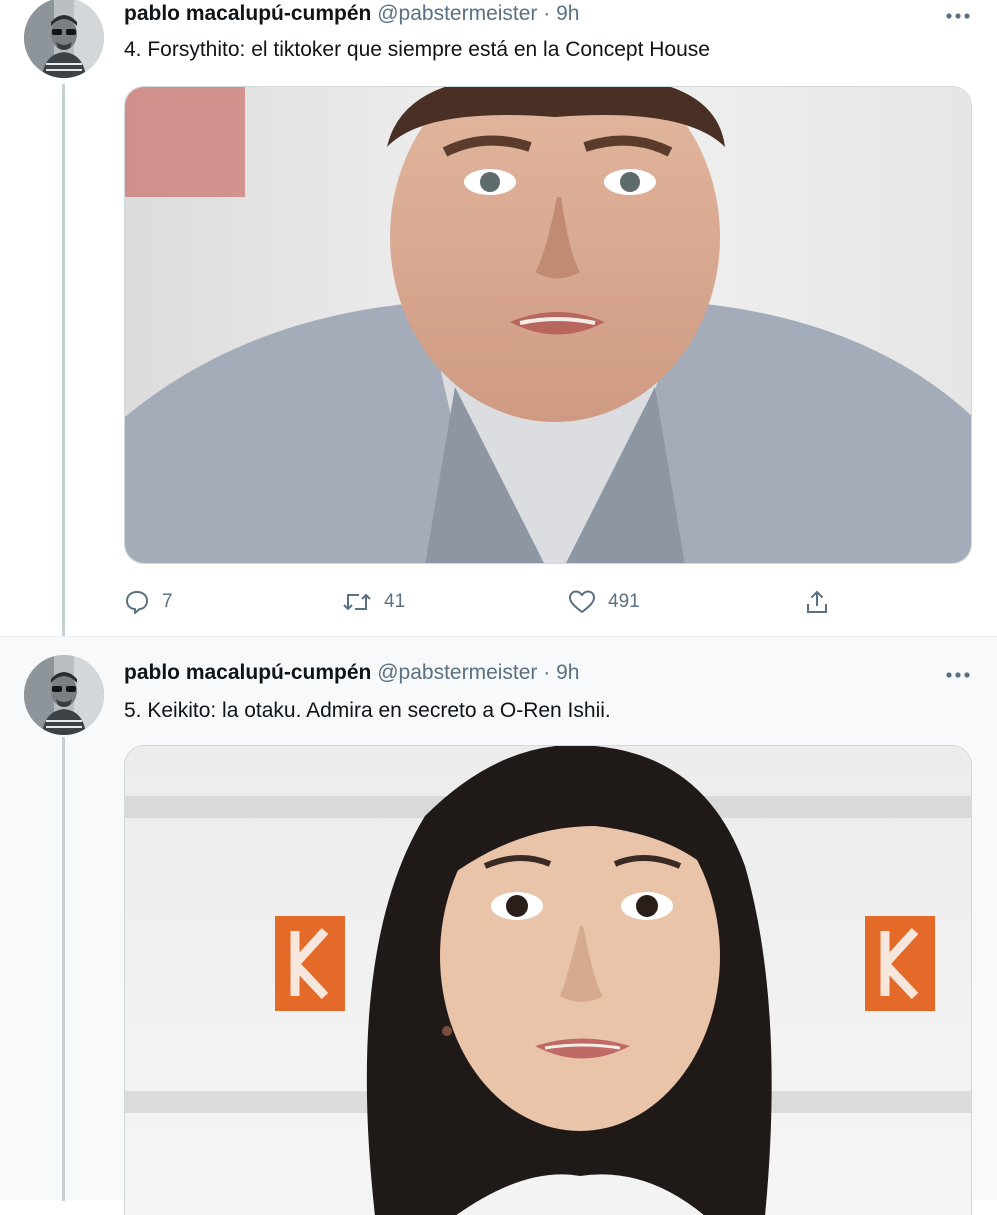 The image size is (997, 1215). What do you see at coordinates (624, 601) in the screenshot?
I see `like-count: 491` at bounding box center [624, 601].